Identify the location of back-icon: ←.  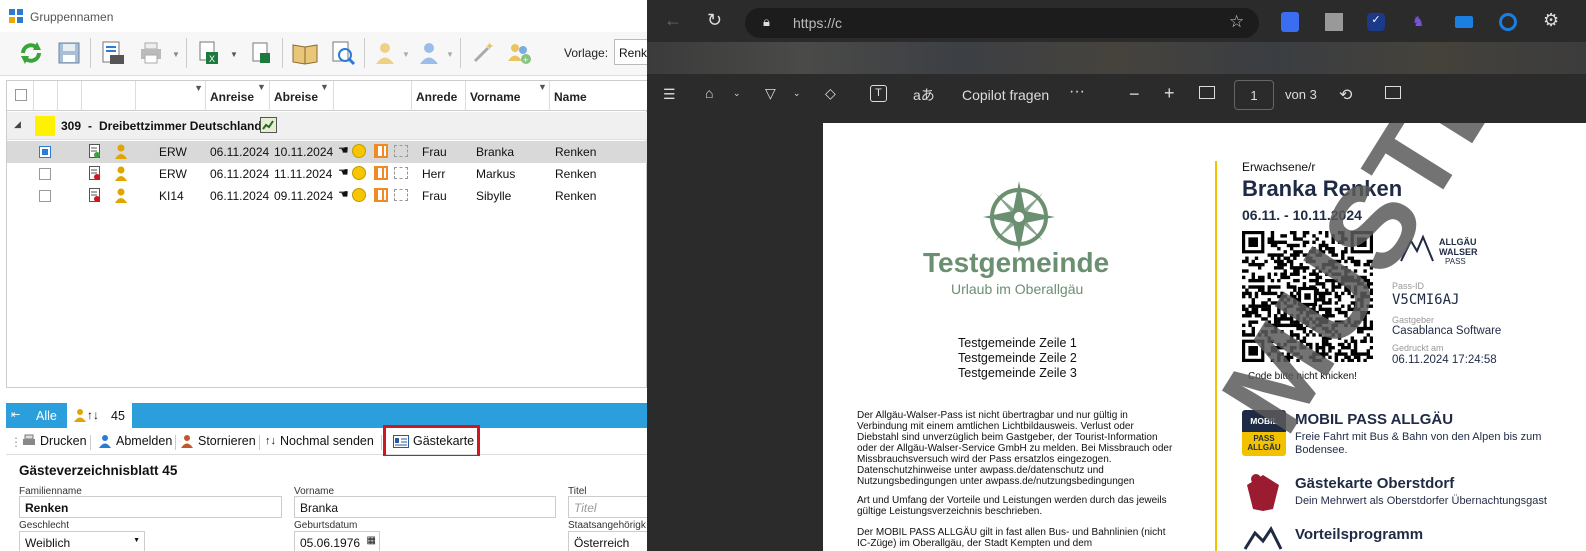
(673, 20).